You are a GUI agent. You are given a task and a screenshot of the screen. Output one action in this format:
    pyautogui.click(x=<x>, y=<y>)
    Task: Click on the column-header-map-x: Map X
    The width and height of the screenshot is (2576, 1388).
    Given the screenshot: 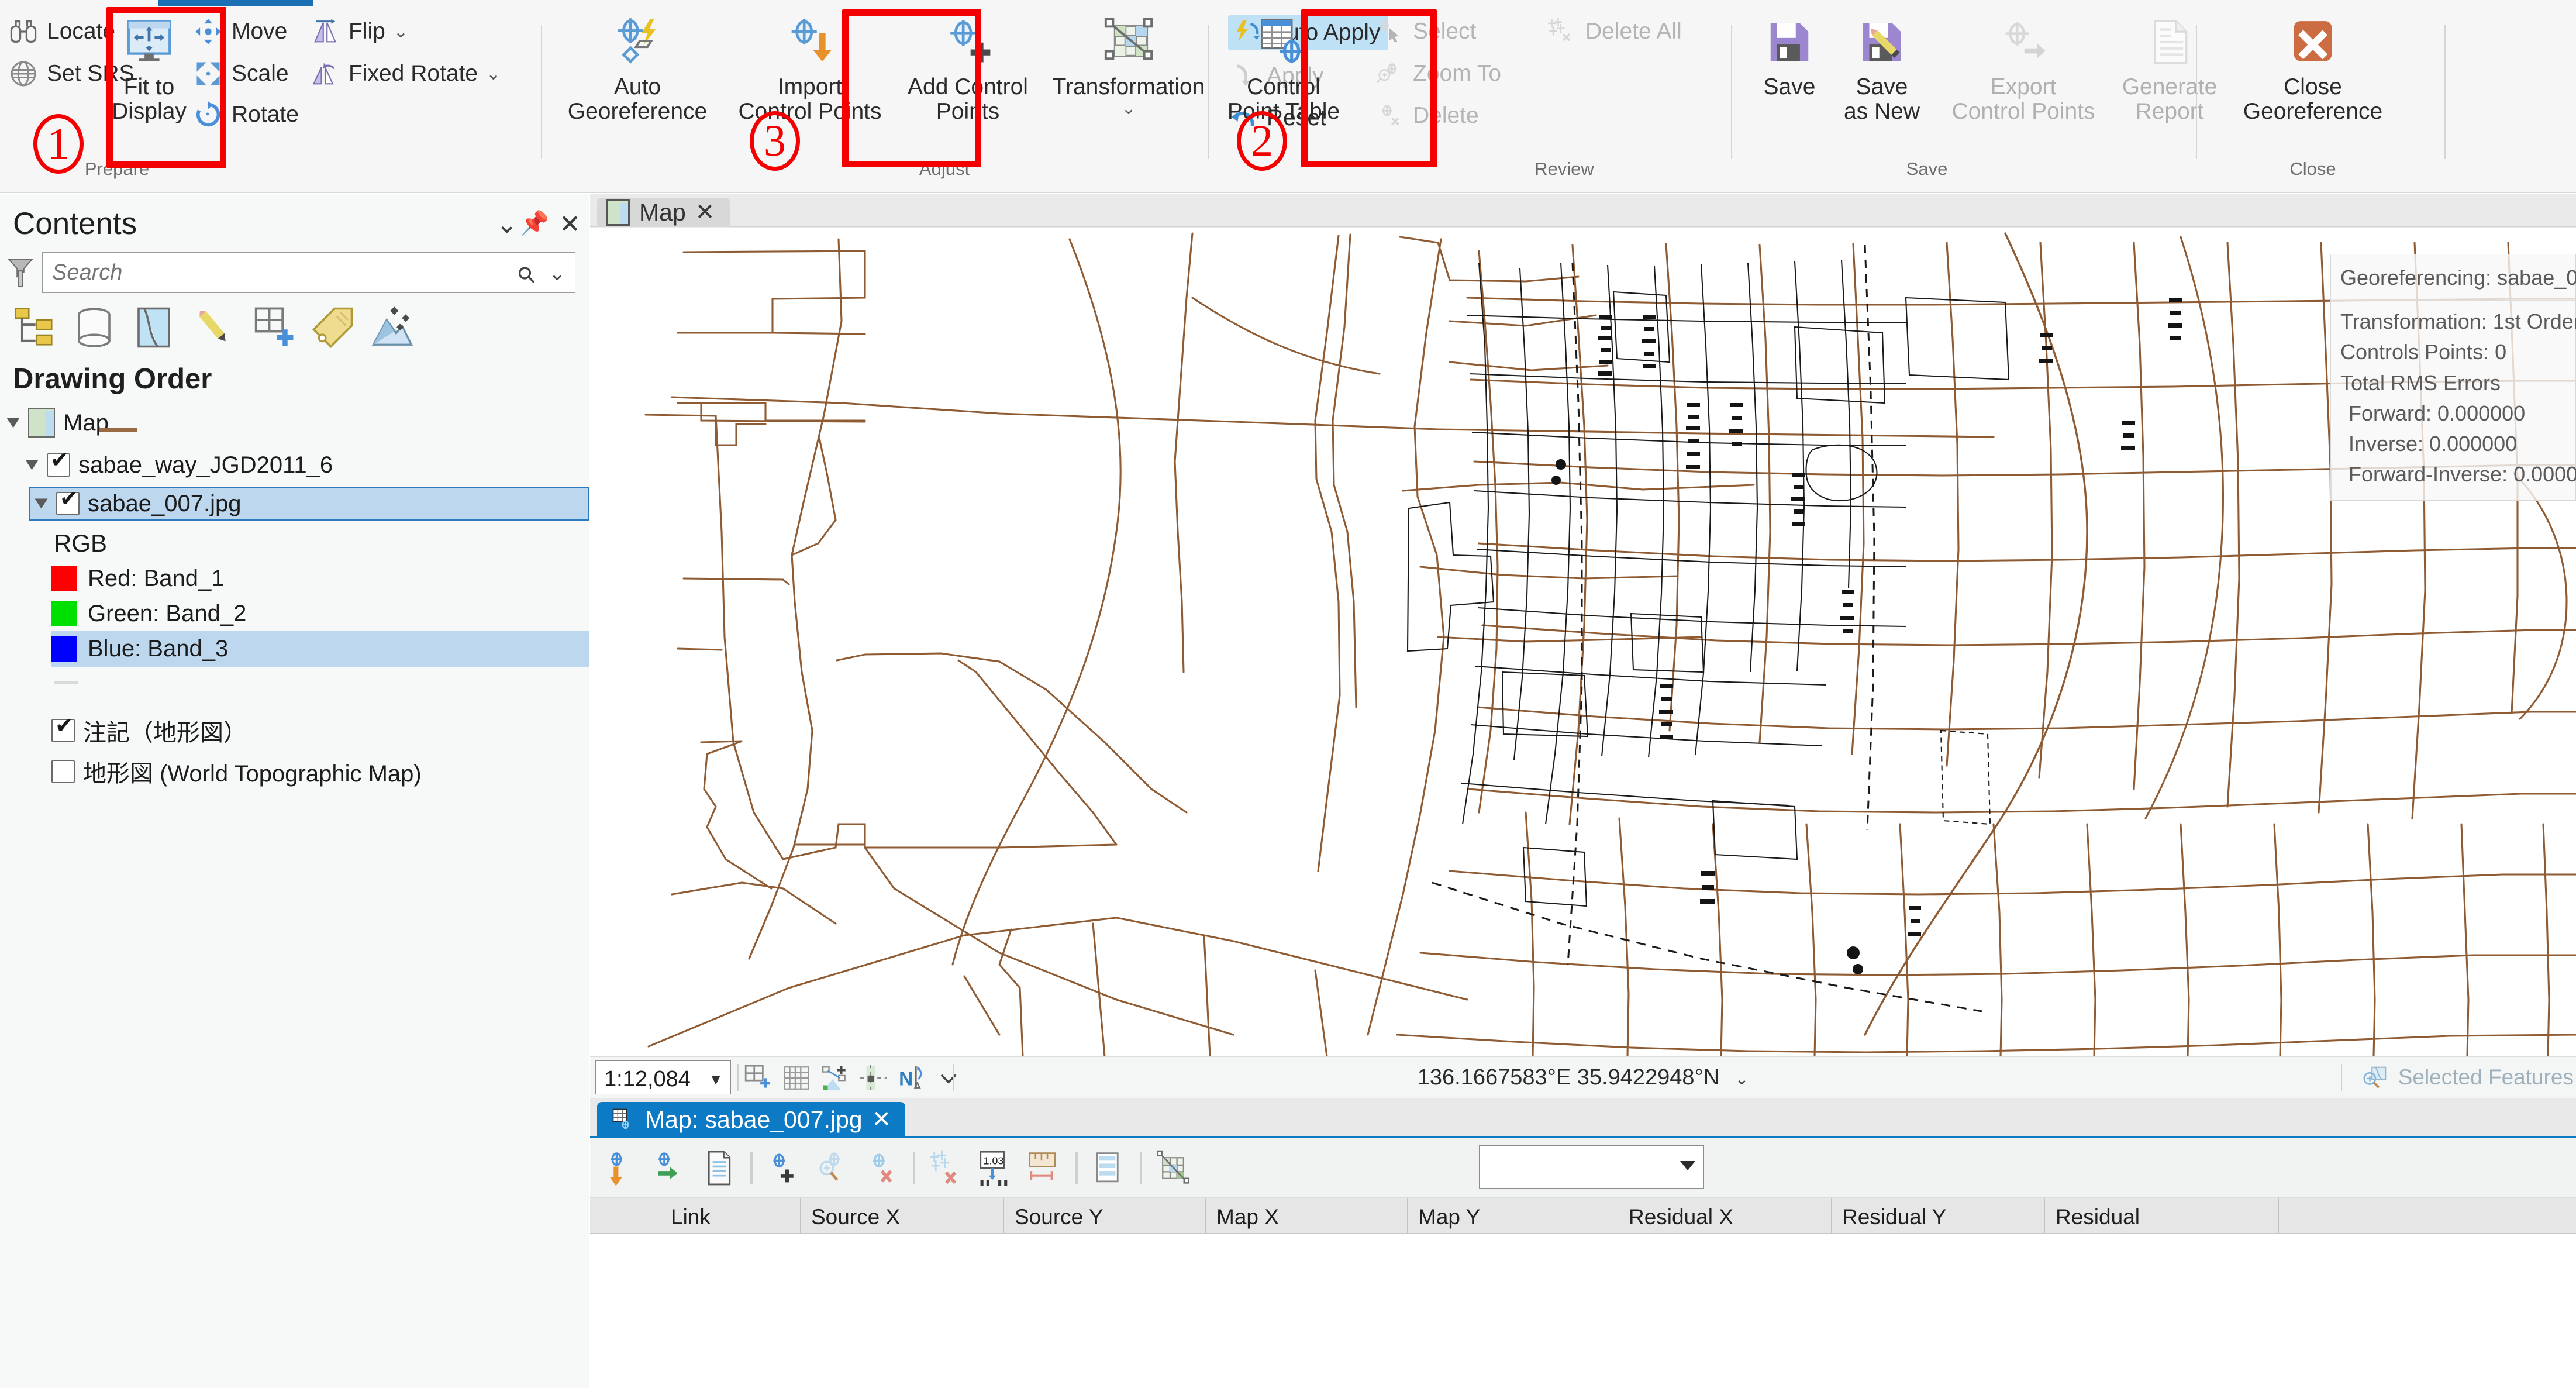 What is the action you would take?
    pyautogui.click(x=1307, y=1215)
    